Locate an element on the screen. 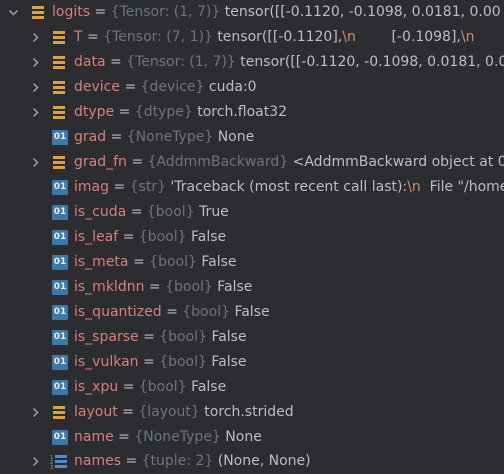 The image size is (504, 474). variable-name: dtype is located at coordinates (94, 112).